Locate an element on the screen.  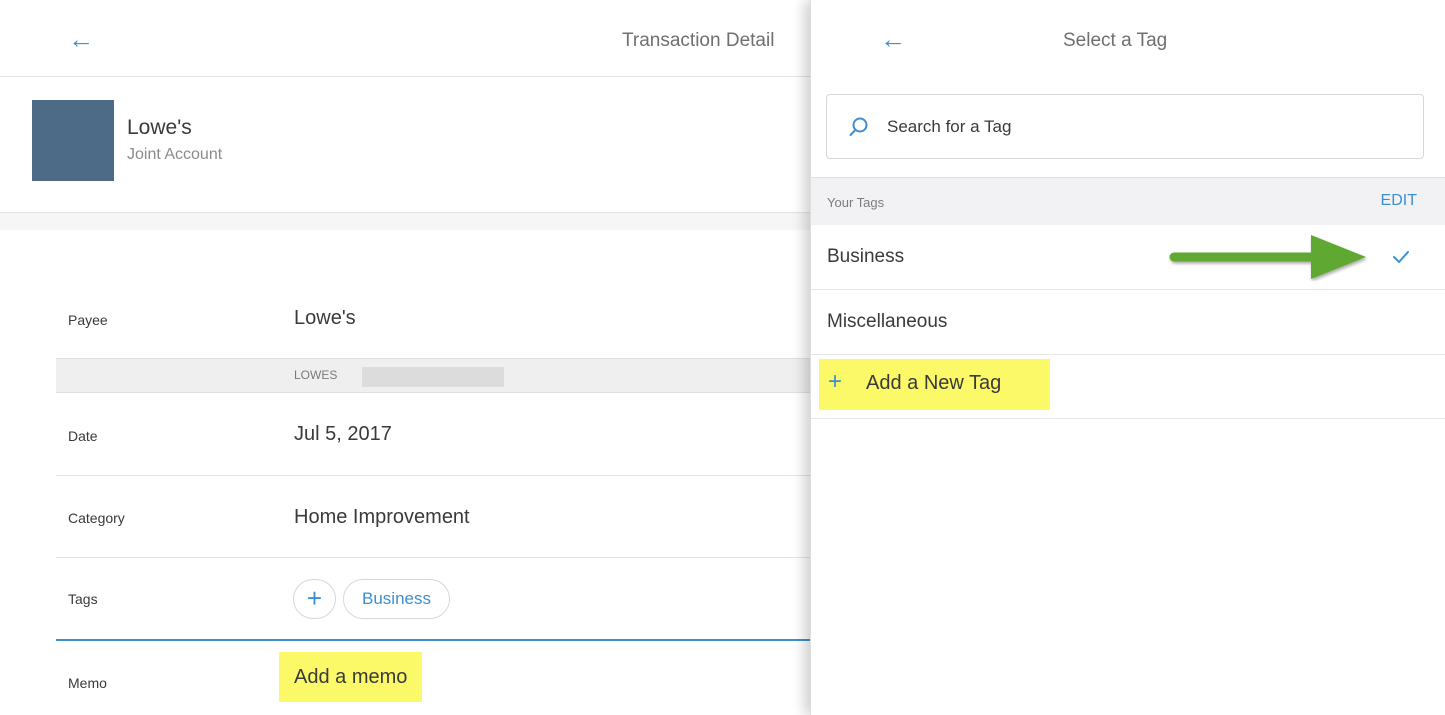
tags-row-underline is located at coordinates (433, 640).